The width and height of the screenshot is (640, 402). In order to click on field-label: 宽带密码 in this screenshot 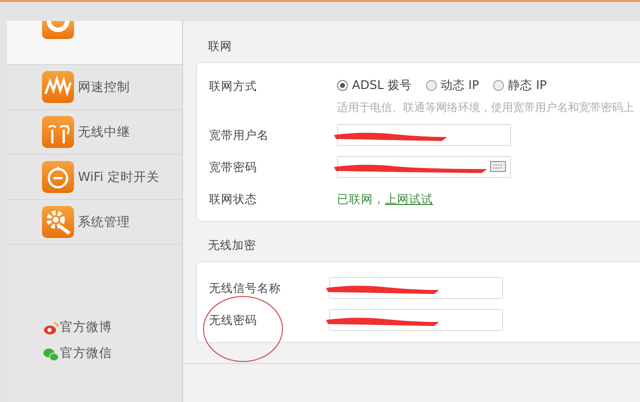, I will do `click(233, 167)`.